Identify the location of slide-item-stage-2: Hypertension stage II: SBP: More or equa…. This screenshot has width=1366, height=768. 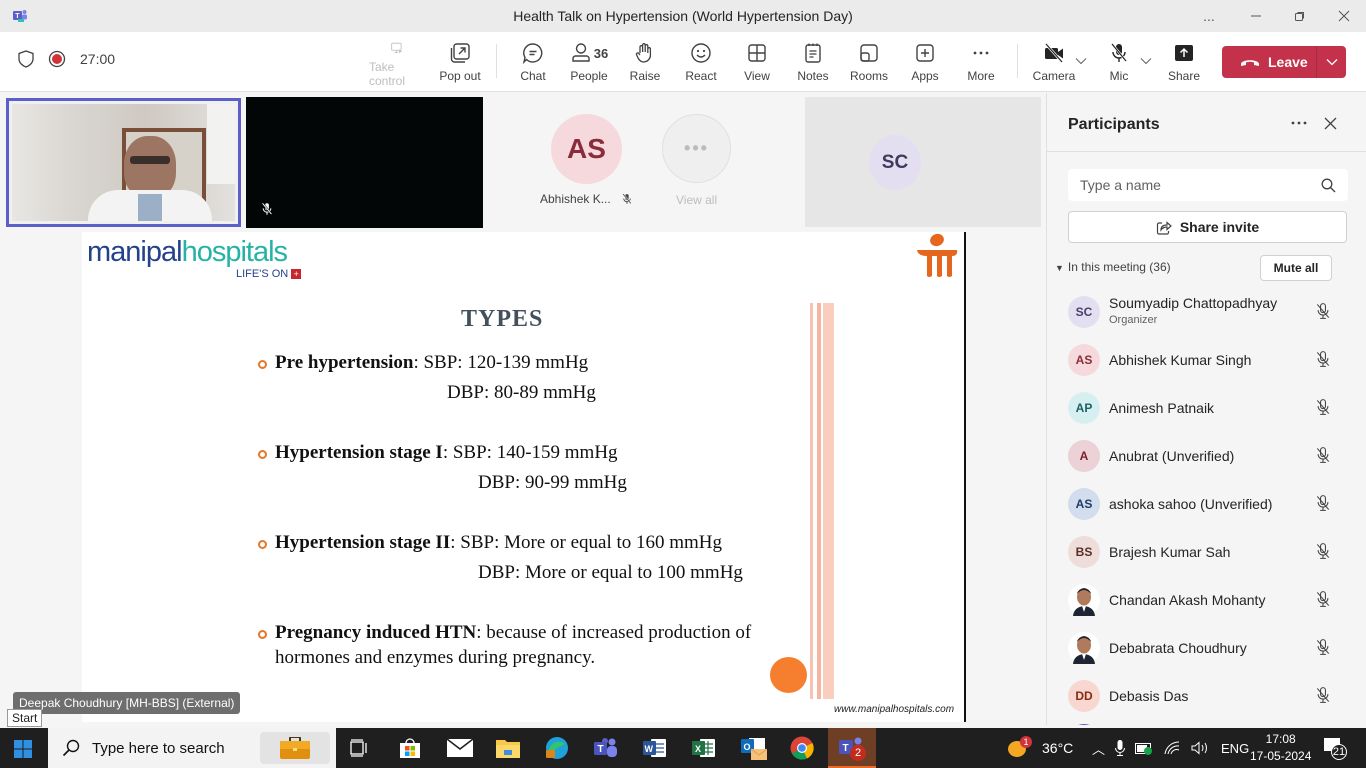
(498, 543).